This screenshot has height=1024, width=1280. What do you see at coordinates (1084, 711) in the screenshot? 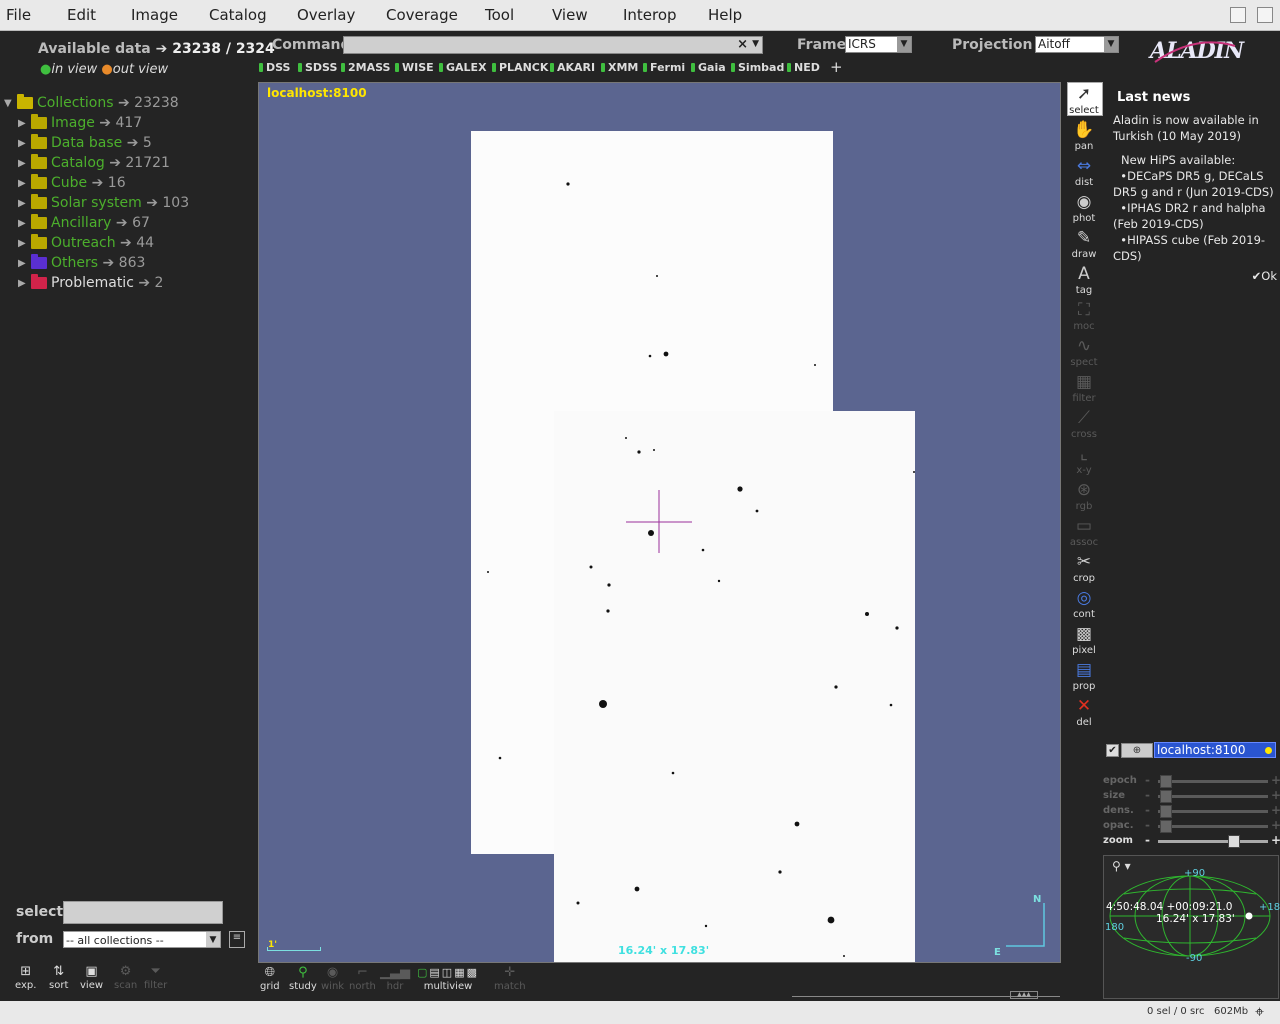
I see `tool-del: ✕ del` at bounding box center [1084, 711].